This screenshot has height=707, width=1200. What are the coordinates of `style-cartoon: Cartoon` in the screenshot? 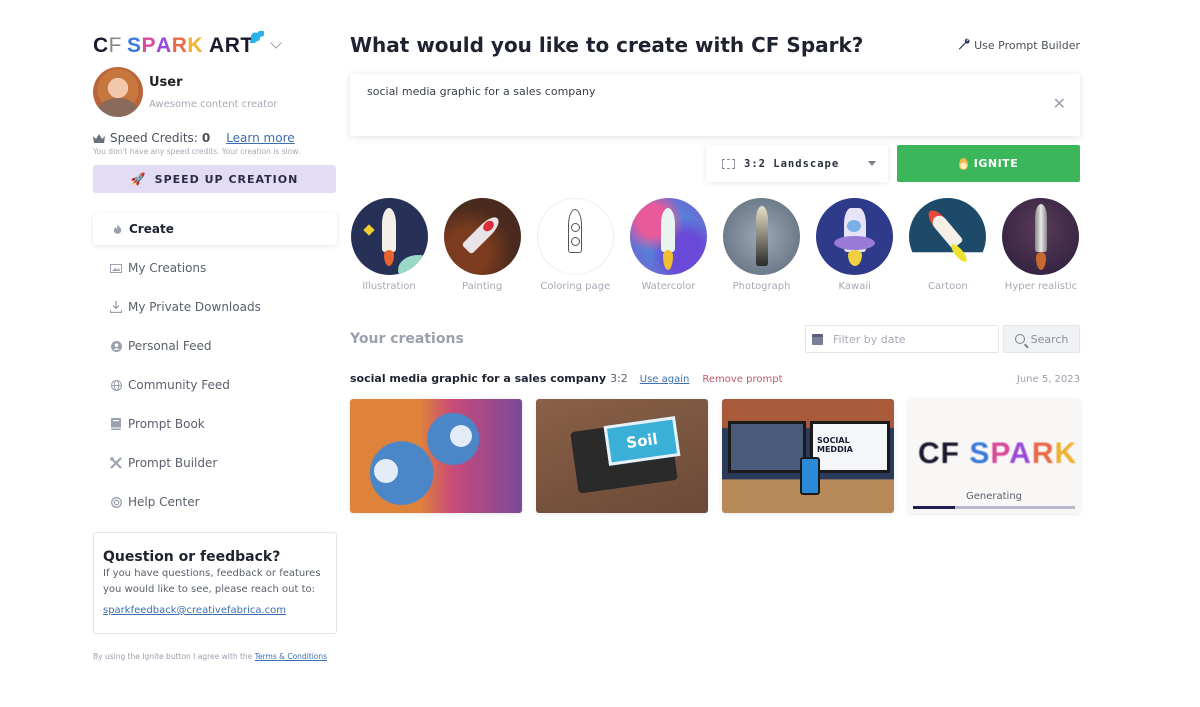 It's located at (948, 245).